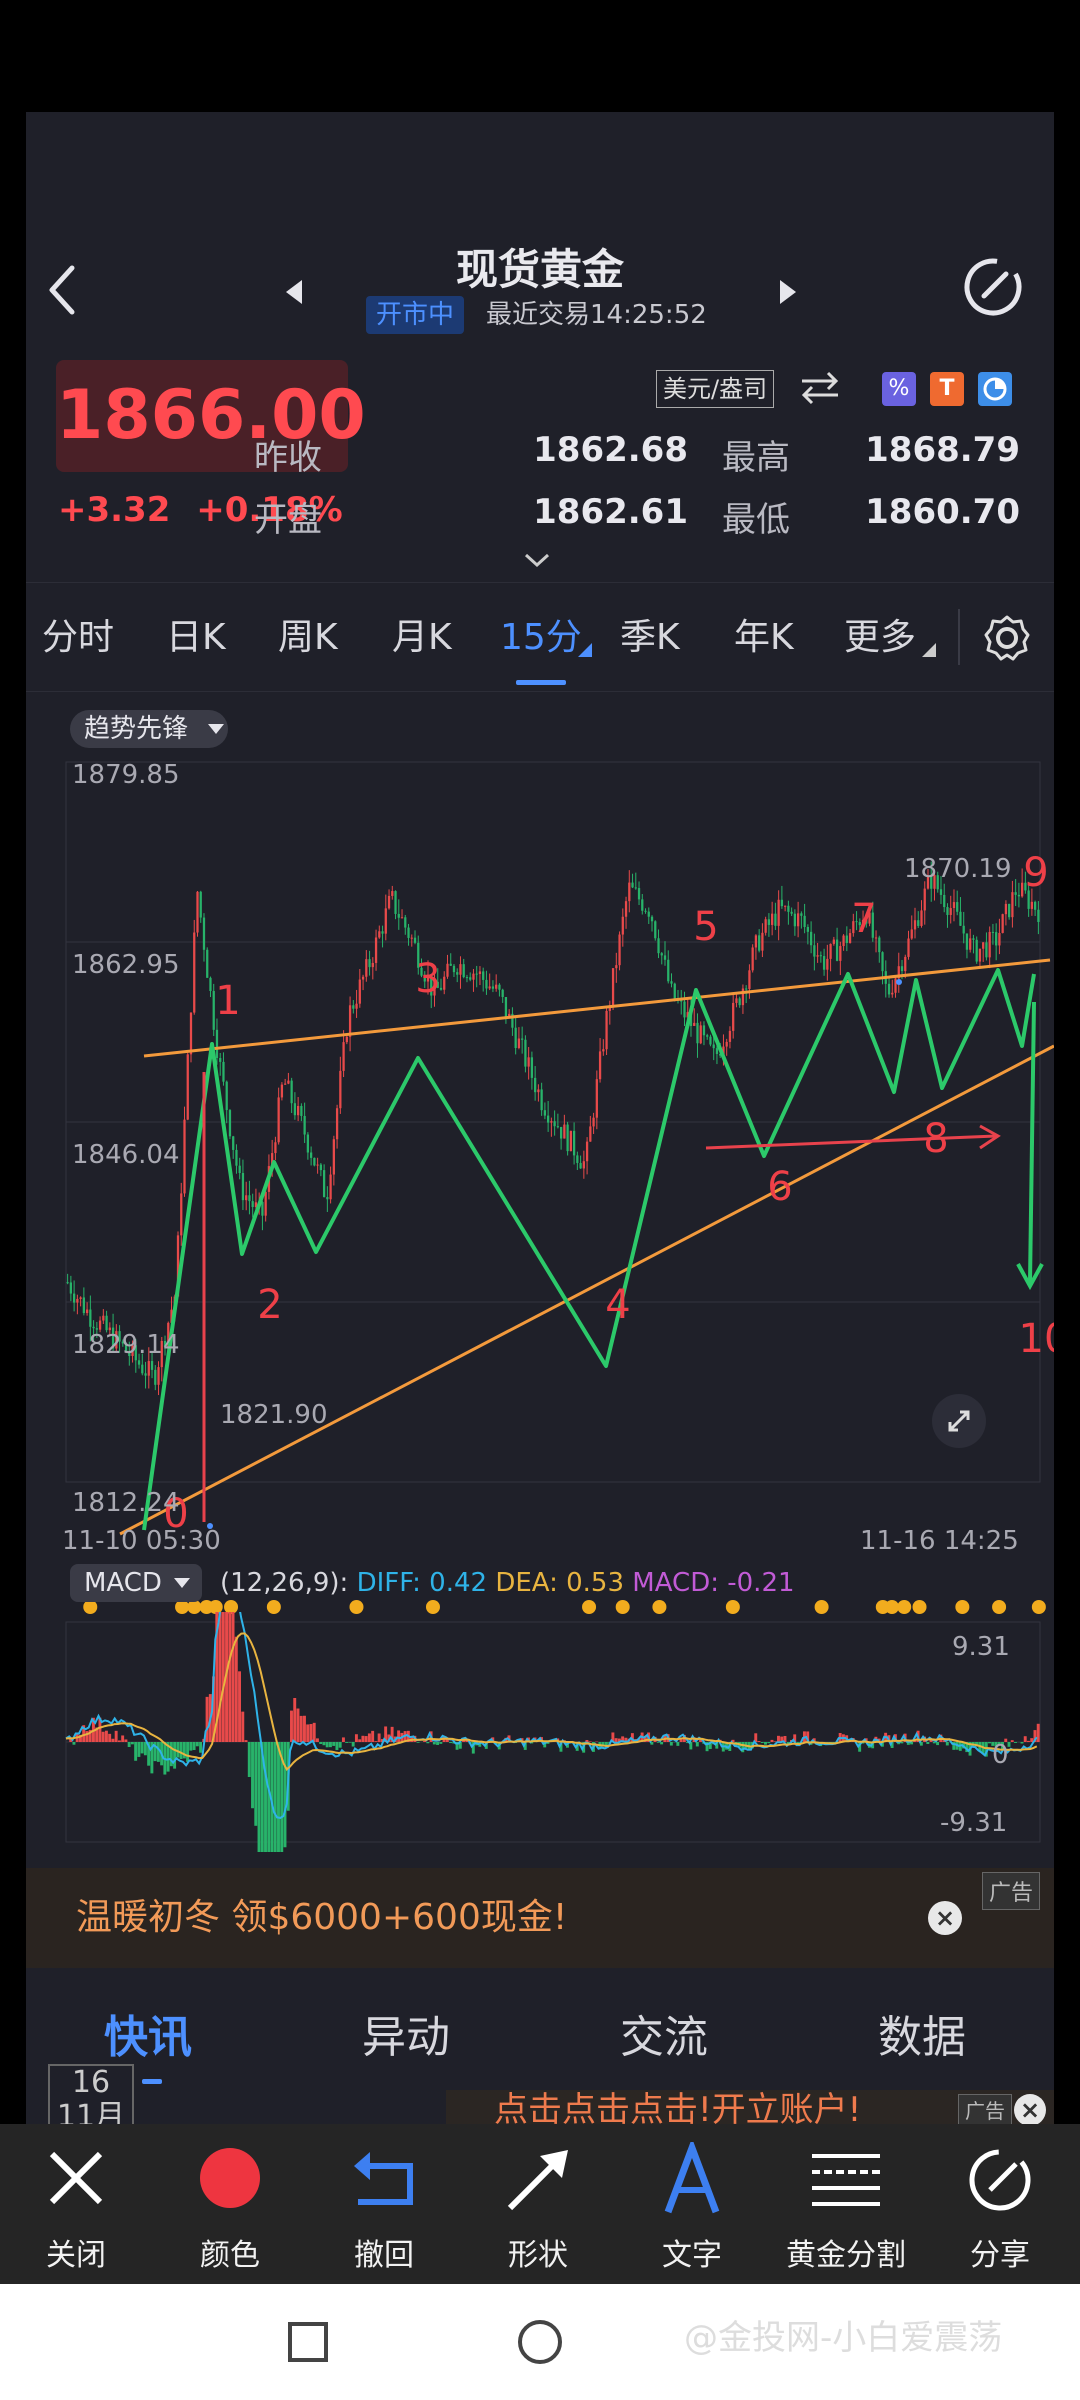 Image resolution: width=1080 pixels, height=2400 pixels. What do you see at coordinates (540, 1732) in the screenshot?
I see `macd-chart` at bounding box center [540, 1732].